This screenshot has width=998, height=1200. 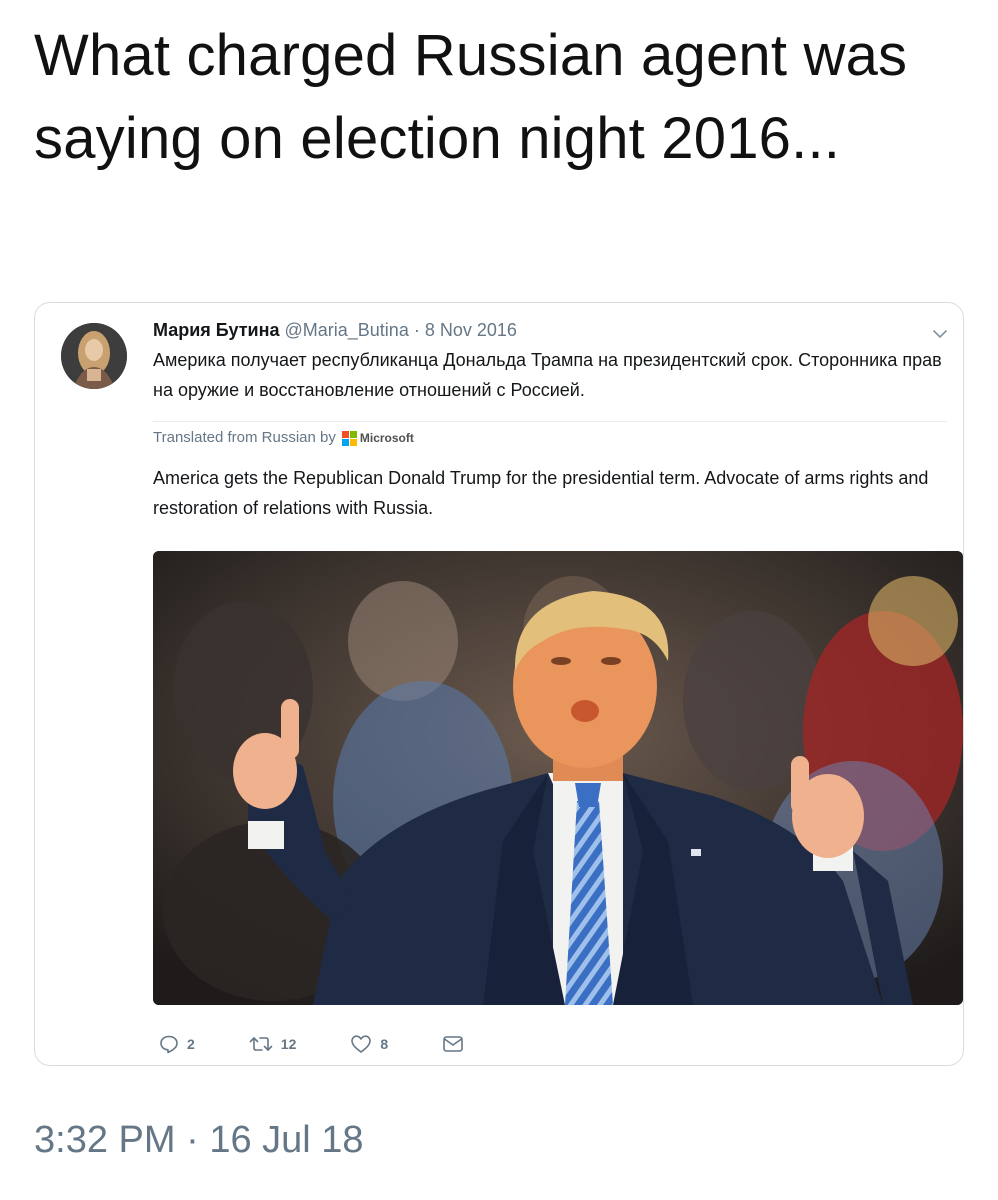 I want to click on reply-button: 2, so click(x=177, y=1044).